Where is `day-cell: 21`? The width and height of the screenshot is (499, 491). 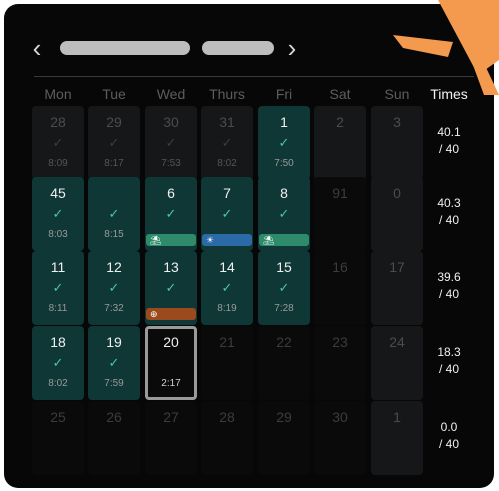
day-cell: 21 is located at coordinates (227, 363).